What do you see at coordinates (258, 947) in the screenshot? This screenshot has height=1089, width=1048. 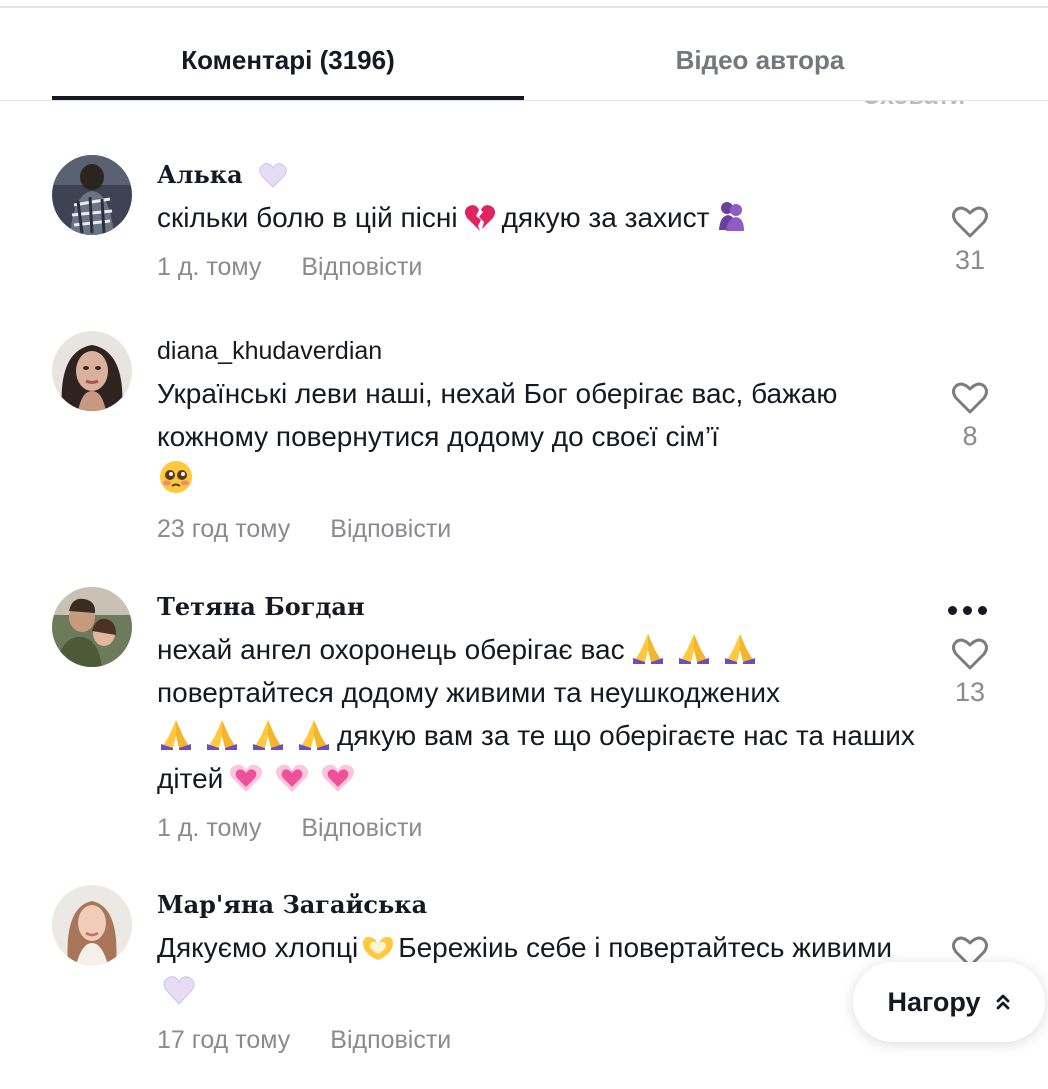 I see `comment-text-part: Дякуємо хлопці` at bounding box center [258, 947].